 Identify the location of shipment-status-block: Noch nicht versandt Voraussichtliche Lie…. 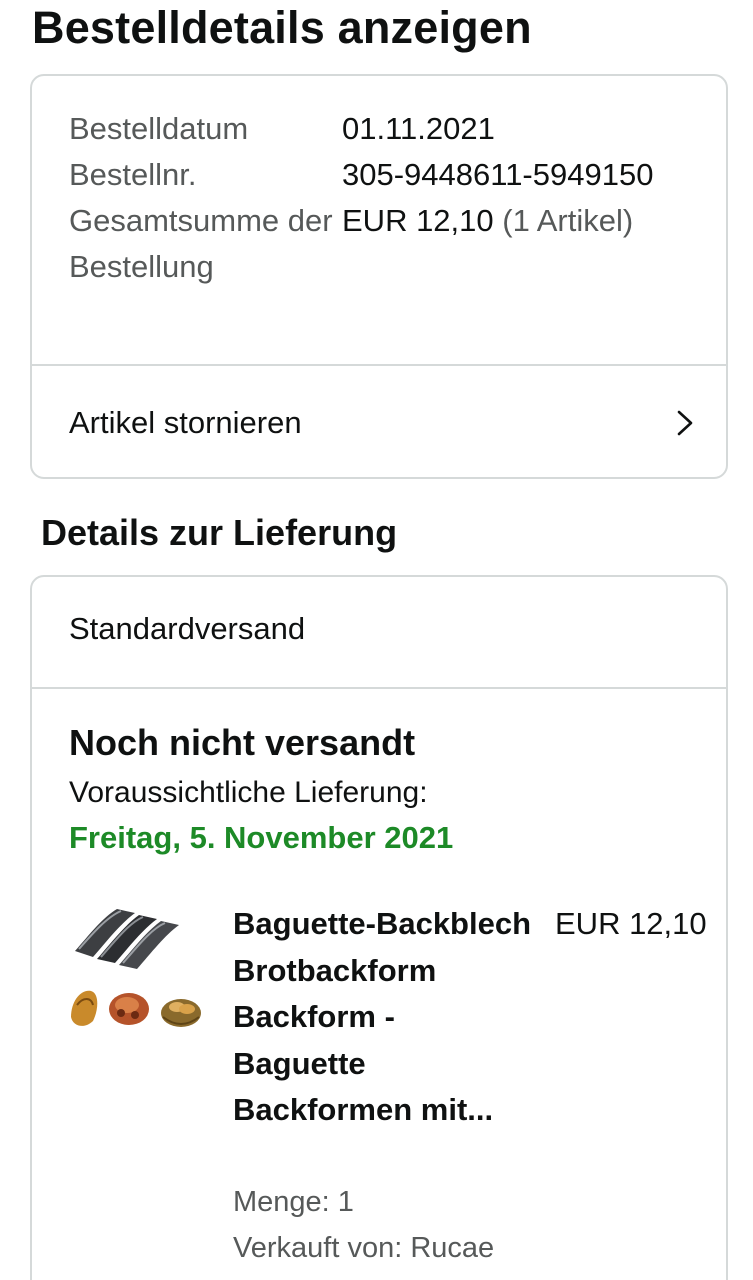
(389, 789).